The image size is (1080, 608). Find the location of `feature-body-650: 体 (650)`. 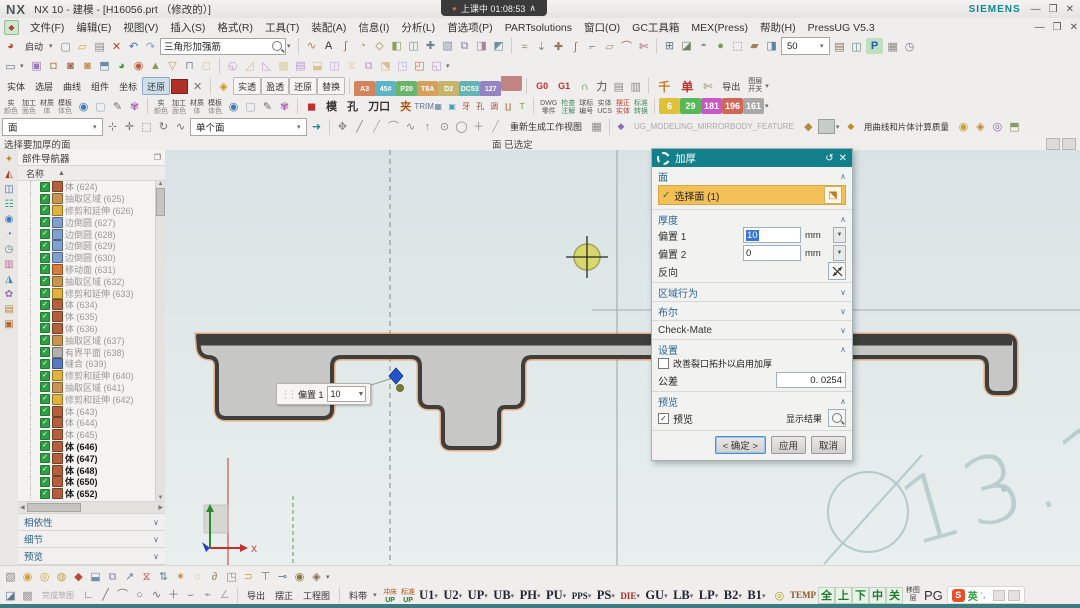

feature-body-650: 体 (650) is located at coordinates (87, 481).